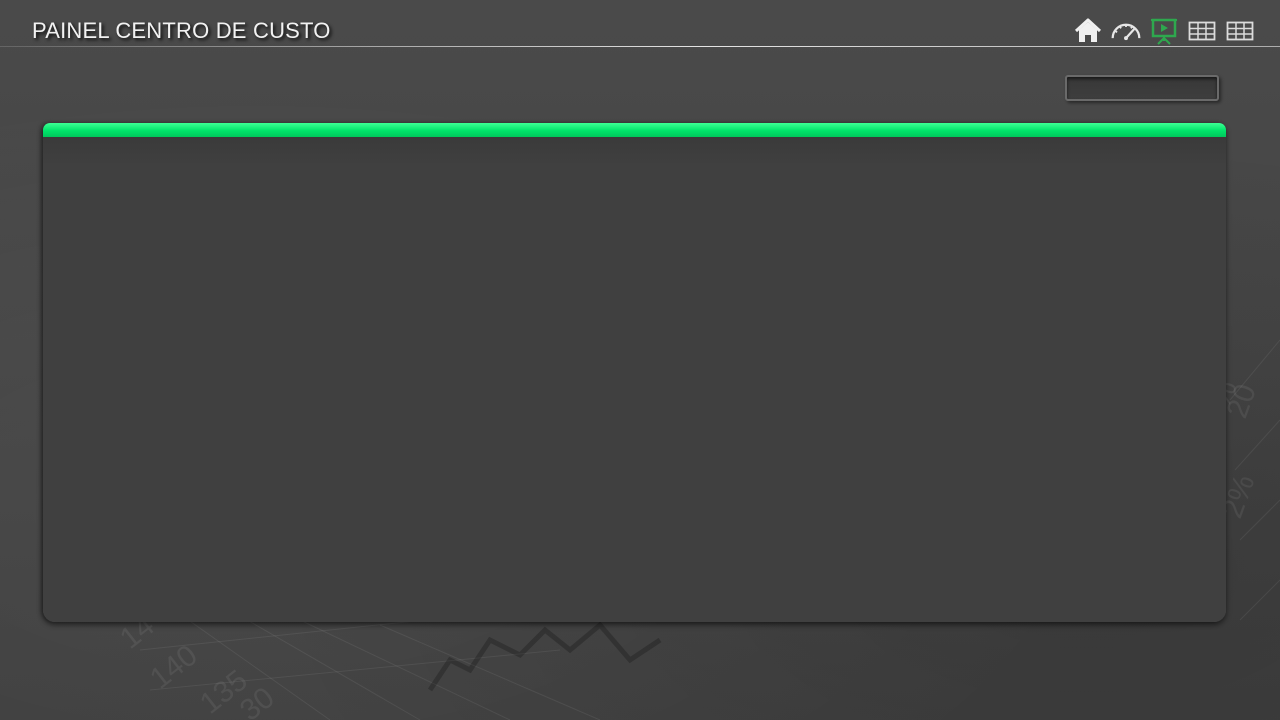 This screenshot has width=1280, height=720. Describe the element at coordinates (174, 667) in the screenshot. I see `background-number: 140` at that location.